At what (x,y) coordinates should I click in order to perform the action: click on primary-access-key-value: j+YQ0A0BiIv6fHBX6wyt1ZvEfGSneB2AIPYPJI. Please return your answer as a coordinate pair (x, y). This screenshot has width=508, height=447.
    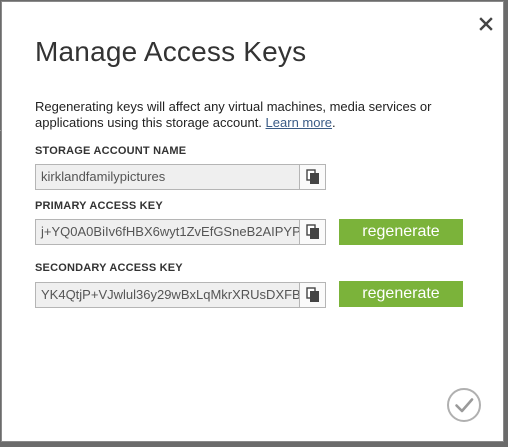
    Looking at the image, I should click on (167, 232).